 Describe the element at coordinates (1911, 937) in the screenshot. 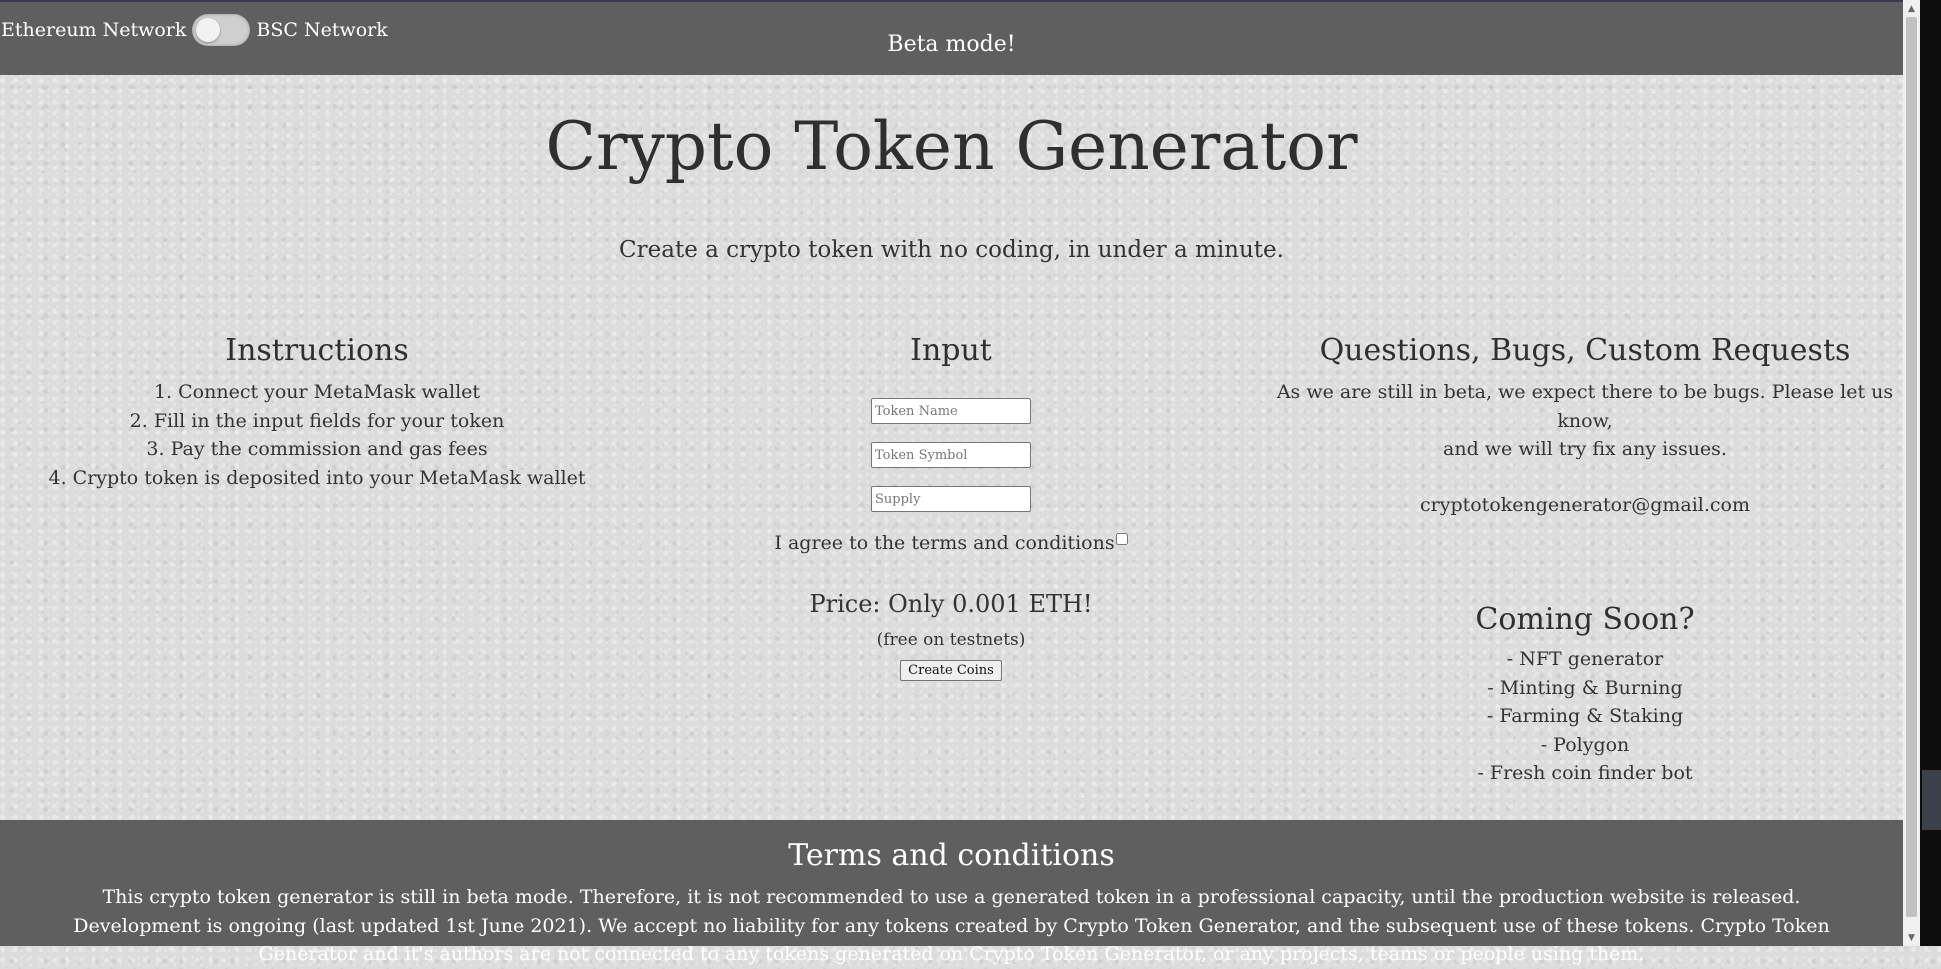

I see `scroll-down-arrow-icon: ▼` at that location.